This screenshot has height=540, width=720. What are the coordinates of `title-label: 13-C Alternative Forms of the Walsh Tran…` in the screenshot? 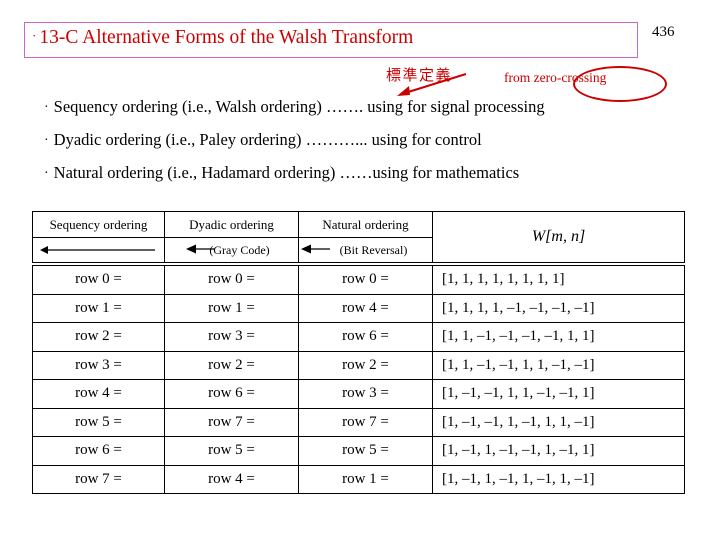 It's located at (226, 37).